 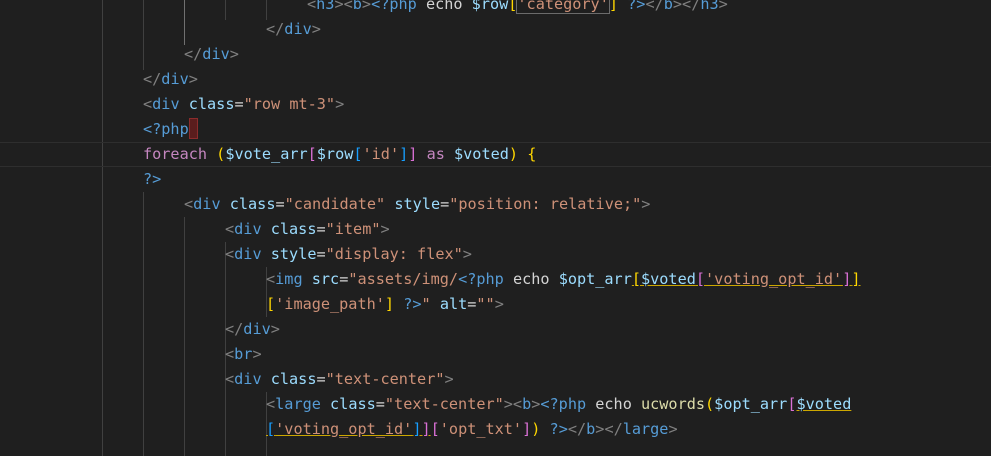 What do you see at coordinates (339, 379) in the screenshot?
I see `code-line: <div class="text-center">` at bounding box center [339, 379].